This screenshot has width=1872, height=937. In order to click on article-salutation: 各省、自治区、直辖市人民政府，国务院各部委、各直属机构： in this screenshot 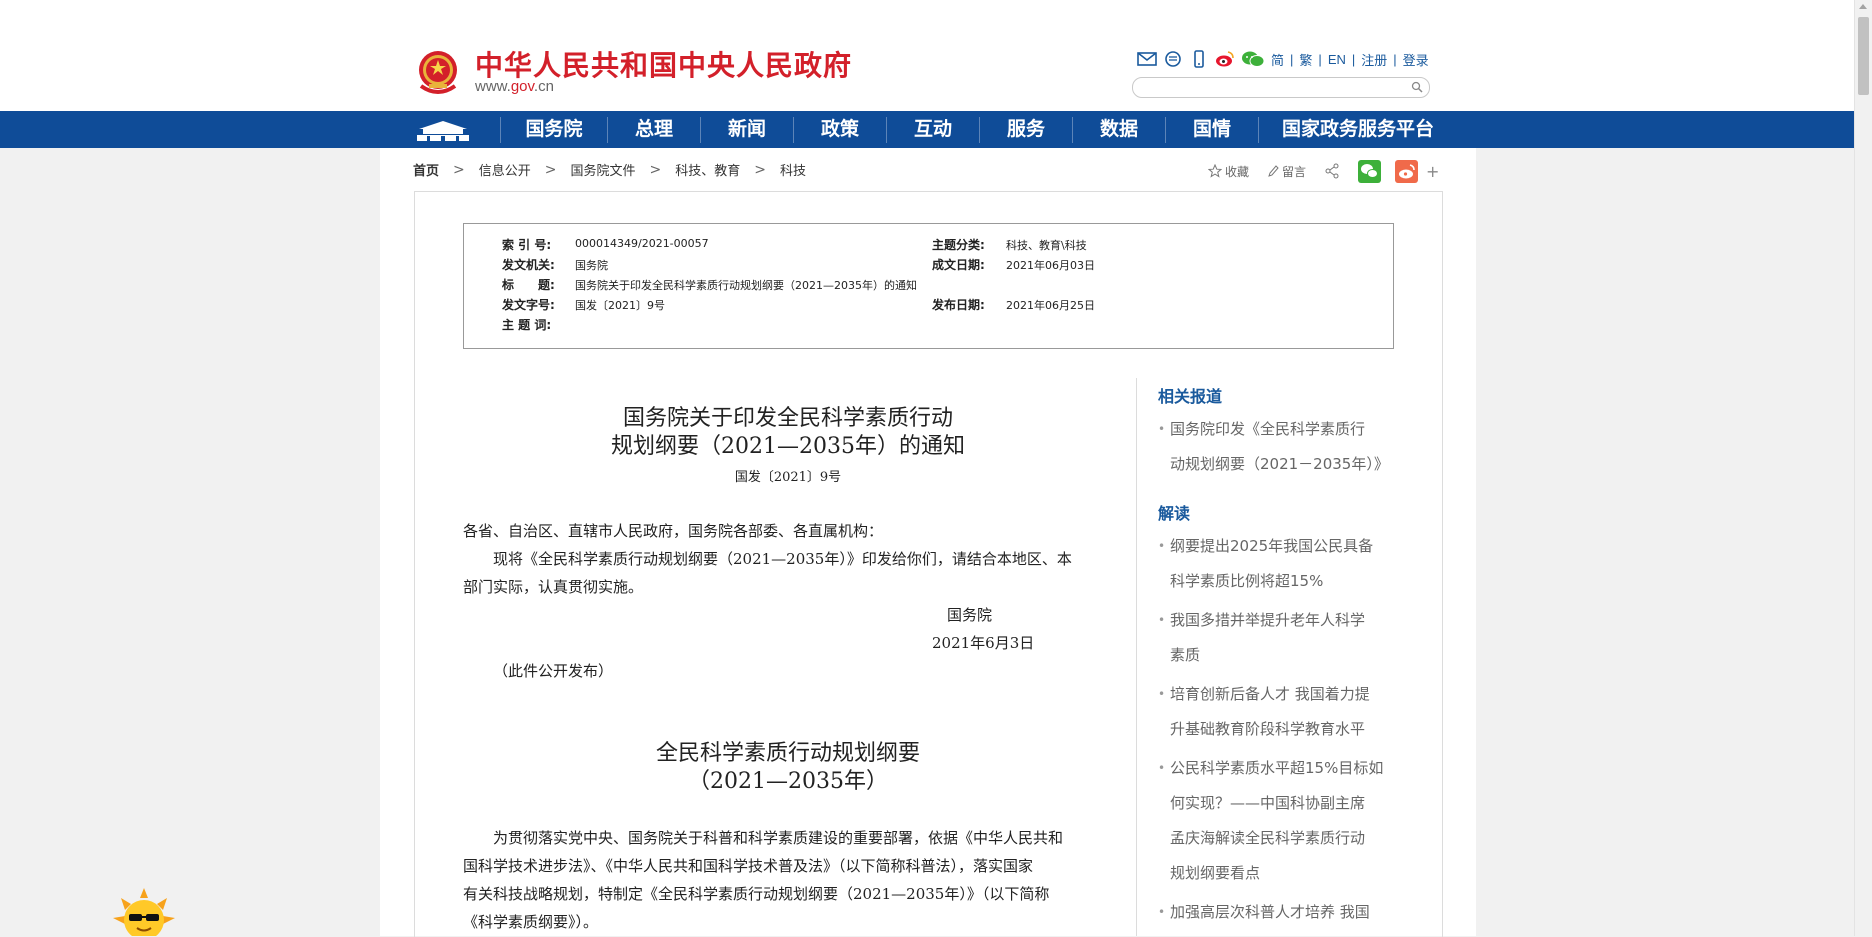, I will do `click(673, 531)`.